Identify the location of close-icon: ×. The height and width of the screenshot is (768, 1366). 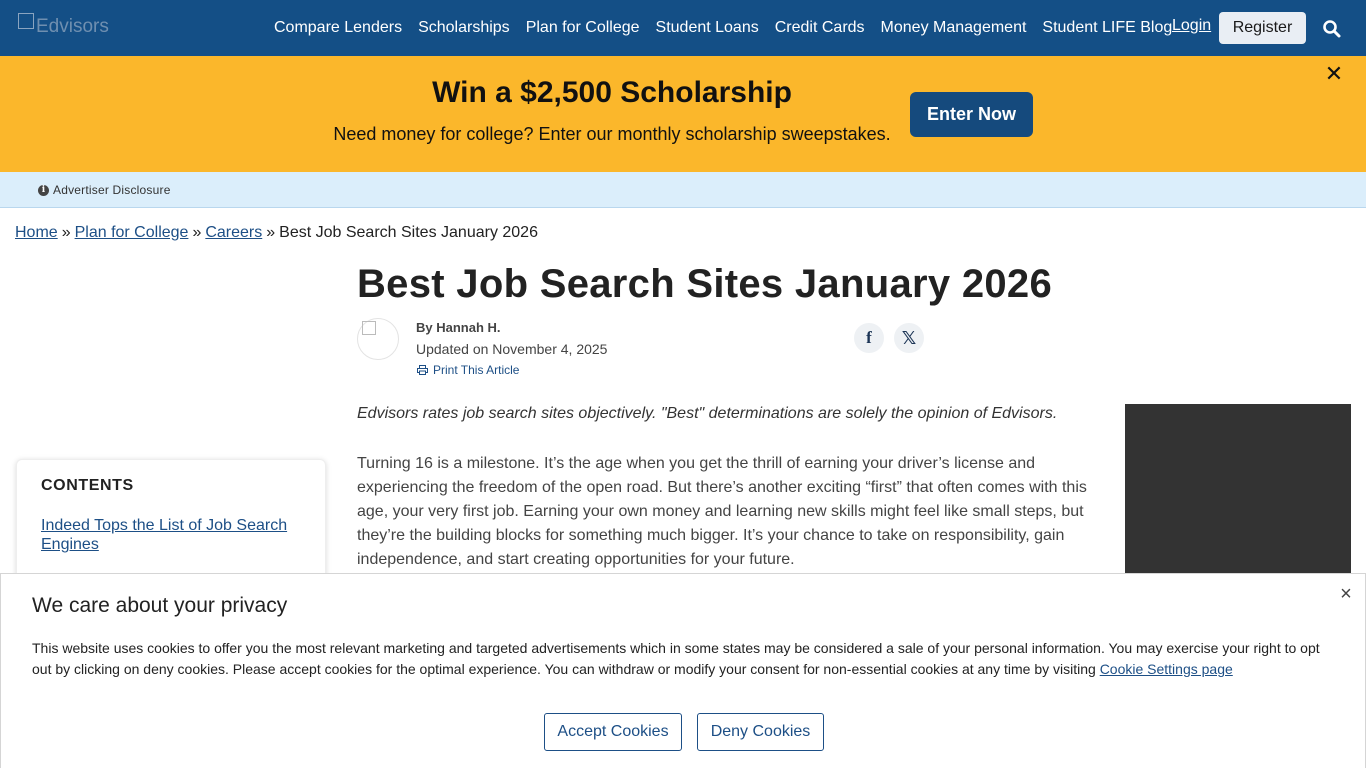
(1346, 594).